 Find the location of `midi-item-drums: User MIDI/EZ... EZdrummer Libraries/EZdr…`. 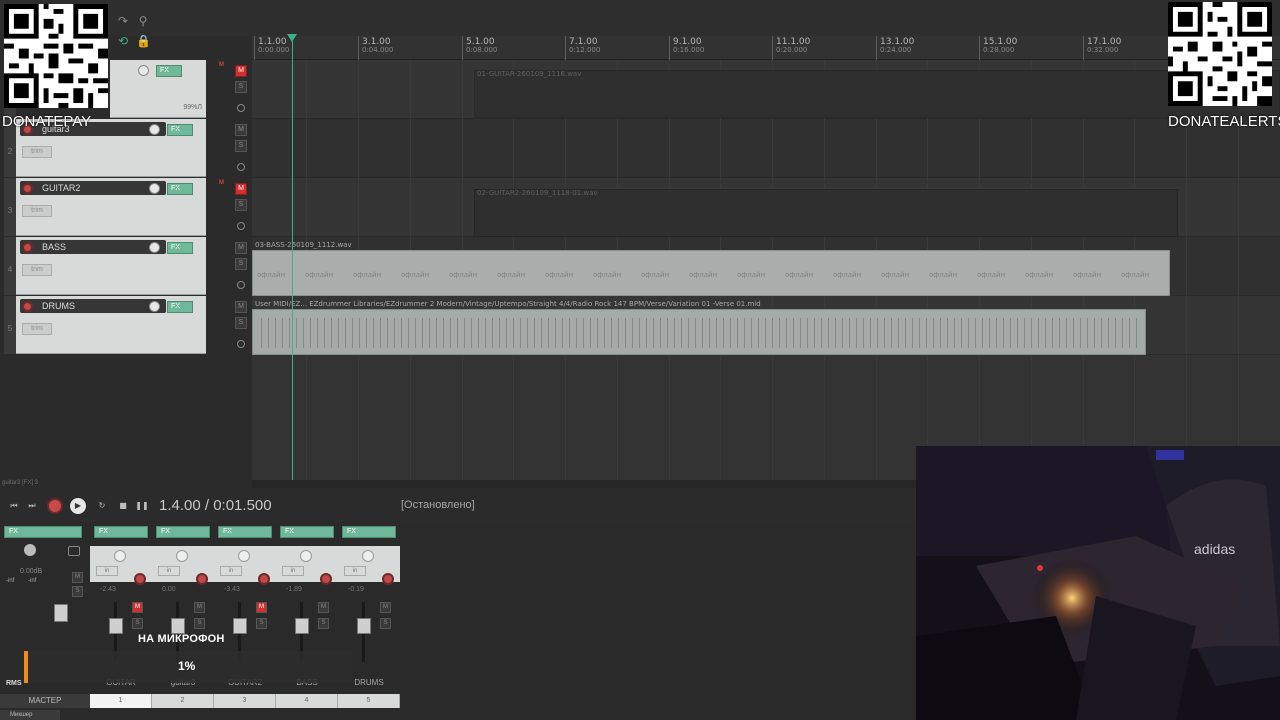

midi-item-drums: User MIDI/EZ... EZdrummer Libraries/EZdr… is located at coordinates (699, 327).